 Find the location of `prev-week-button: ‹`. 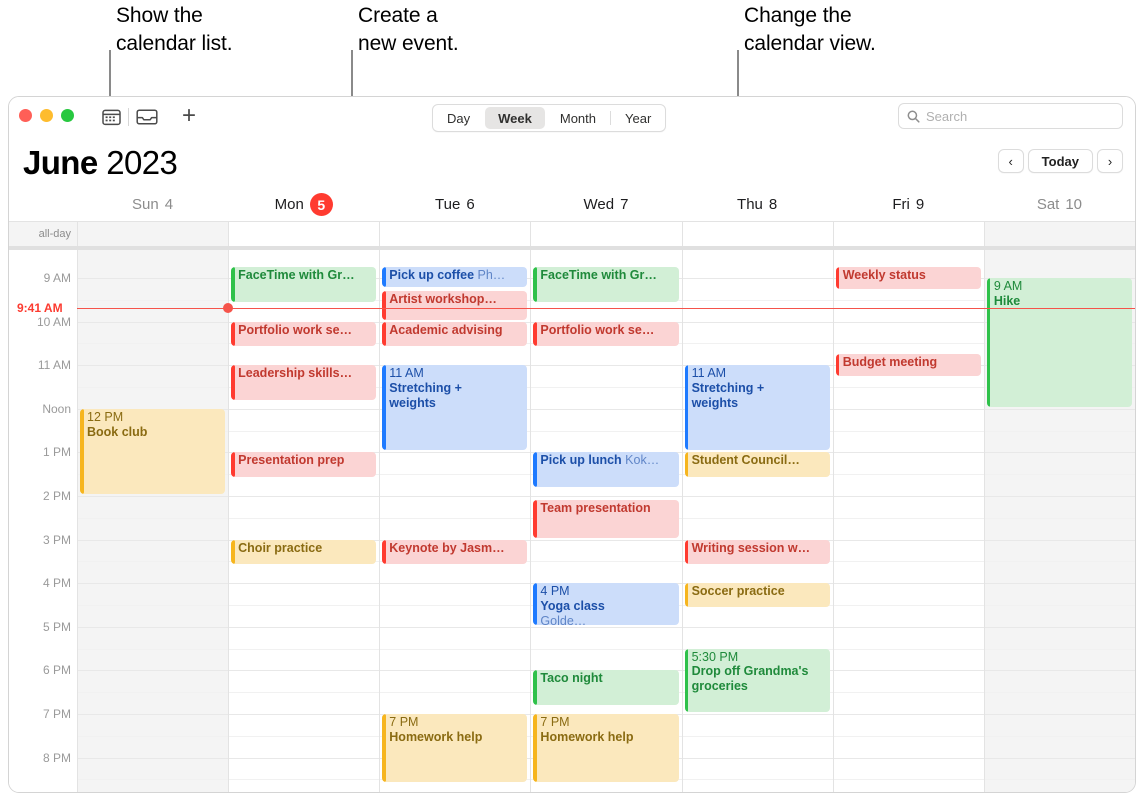

prev-week-button: ‹ is located at coordinates (1010, 161).